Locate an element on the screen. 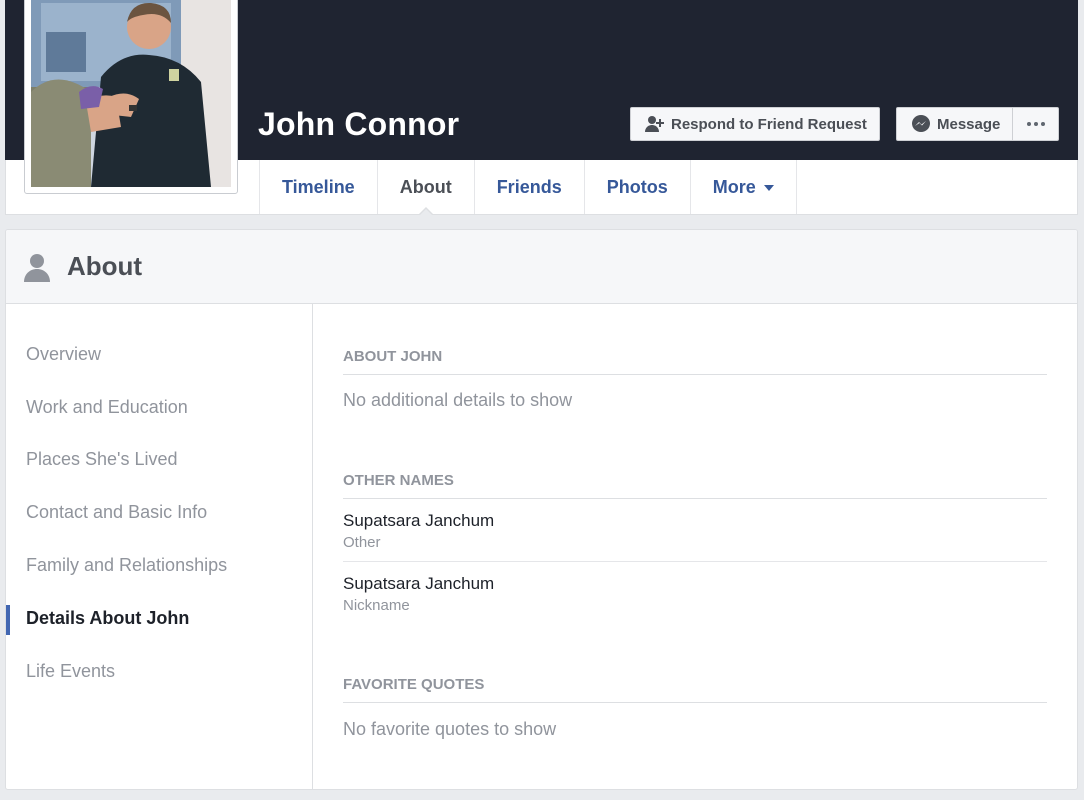 This screenshot has height=800, width=1084. tab-photos: Photos is located at coordinates (638, 187).